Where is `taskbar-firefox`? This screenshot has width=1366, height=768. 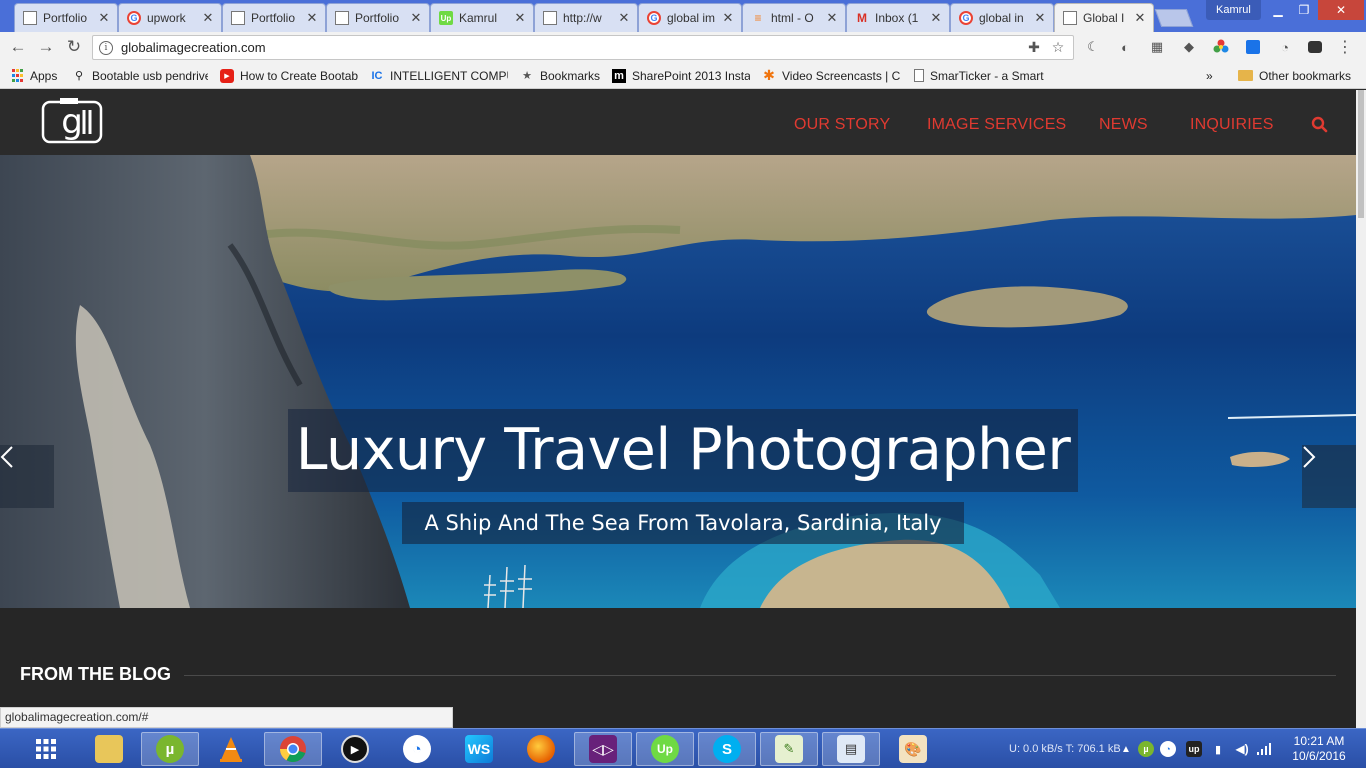 taskbar-firefox is located at coordinates (541, 749).